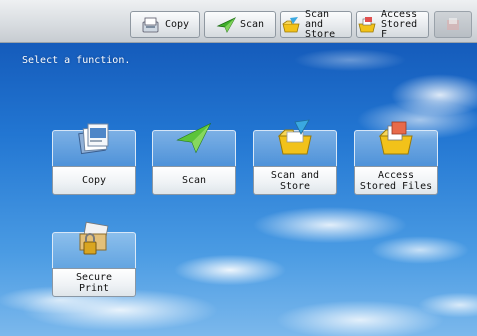 Image resolution: width=477 pixels, height=336 pixels. Describe the element at coordinates (94, 159) in the screenshot. I see `function-copy-button: Copy` at that location.